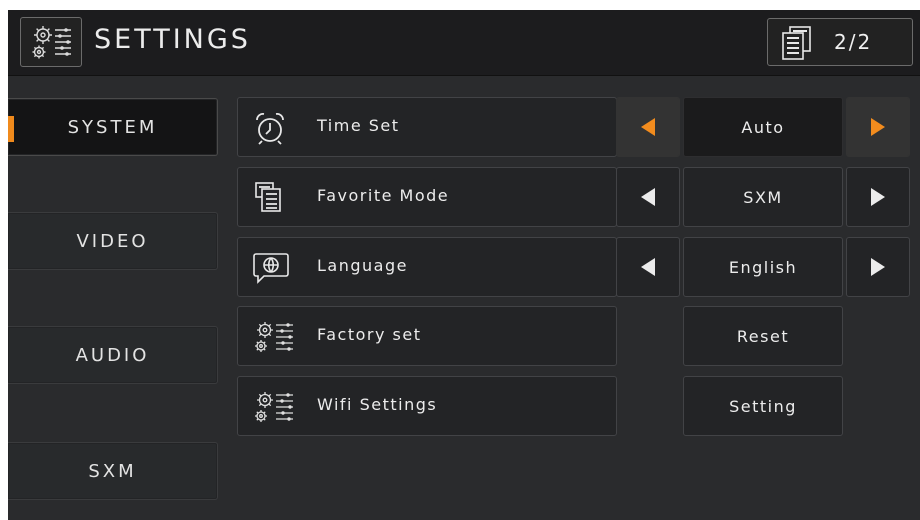 This screenshot has height=520, width=920. I want to click on time-set-next-button, so click(878, 127).